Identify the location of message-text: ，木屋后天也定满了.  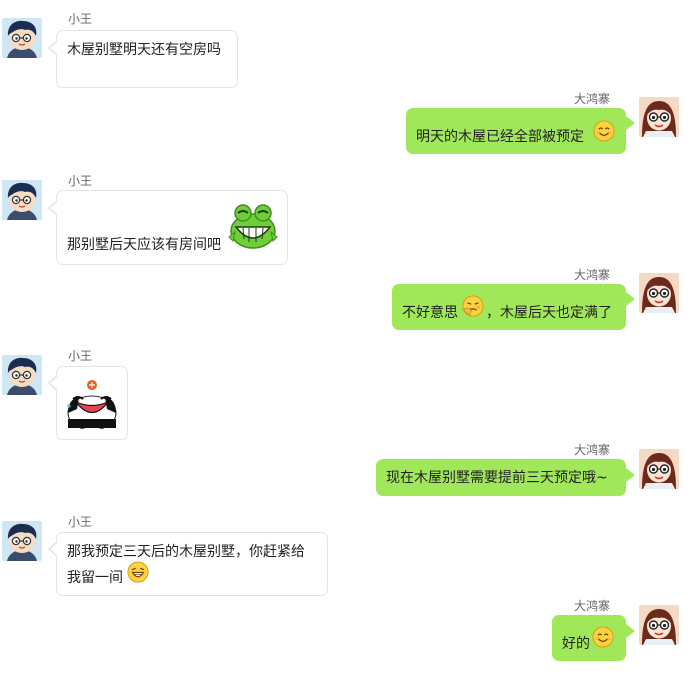
(549, 313).